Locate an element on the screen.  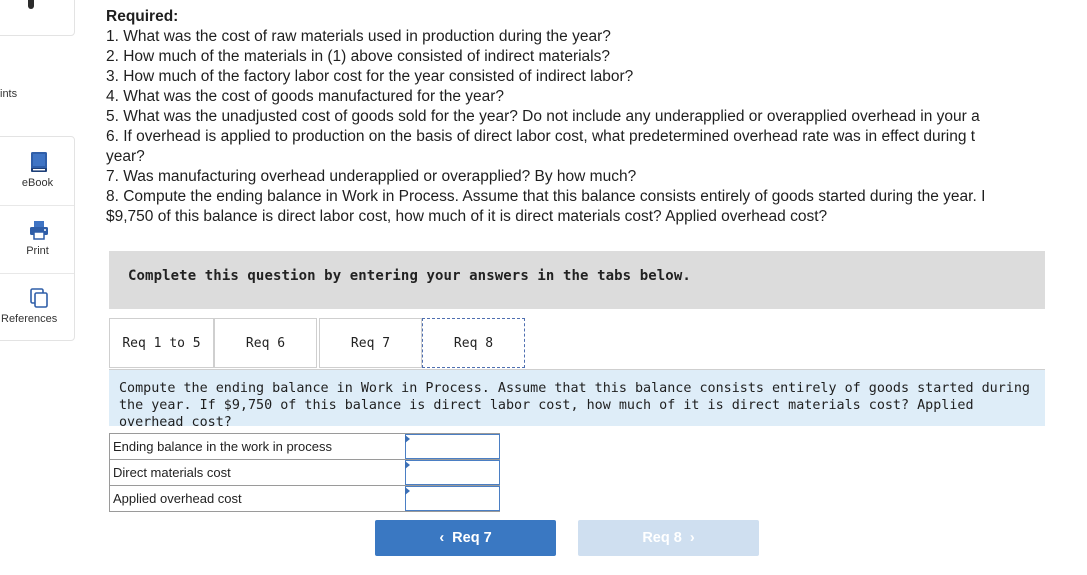
printer-icon is located at coordinates (39, 230).